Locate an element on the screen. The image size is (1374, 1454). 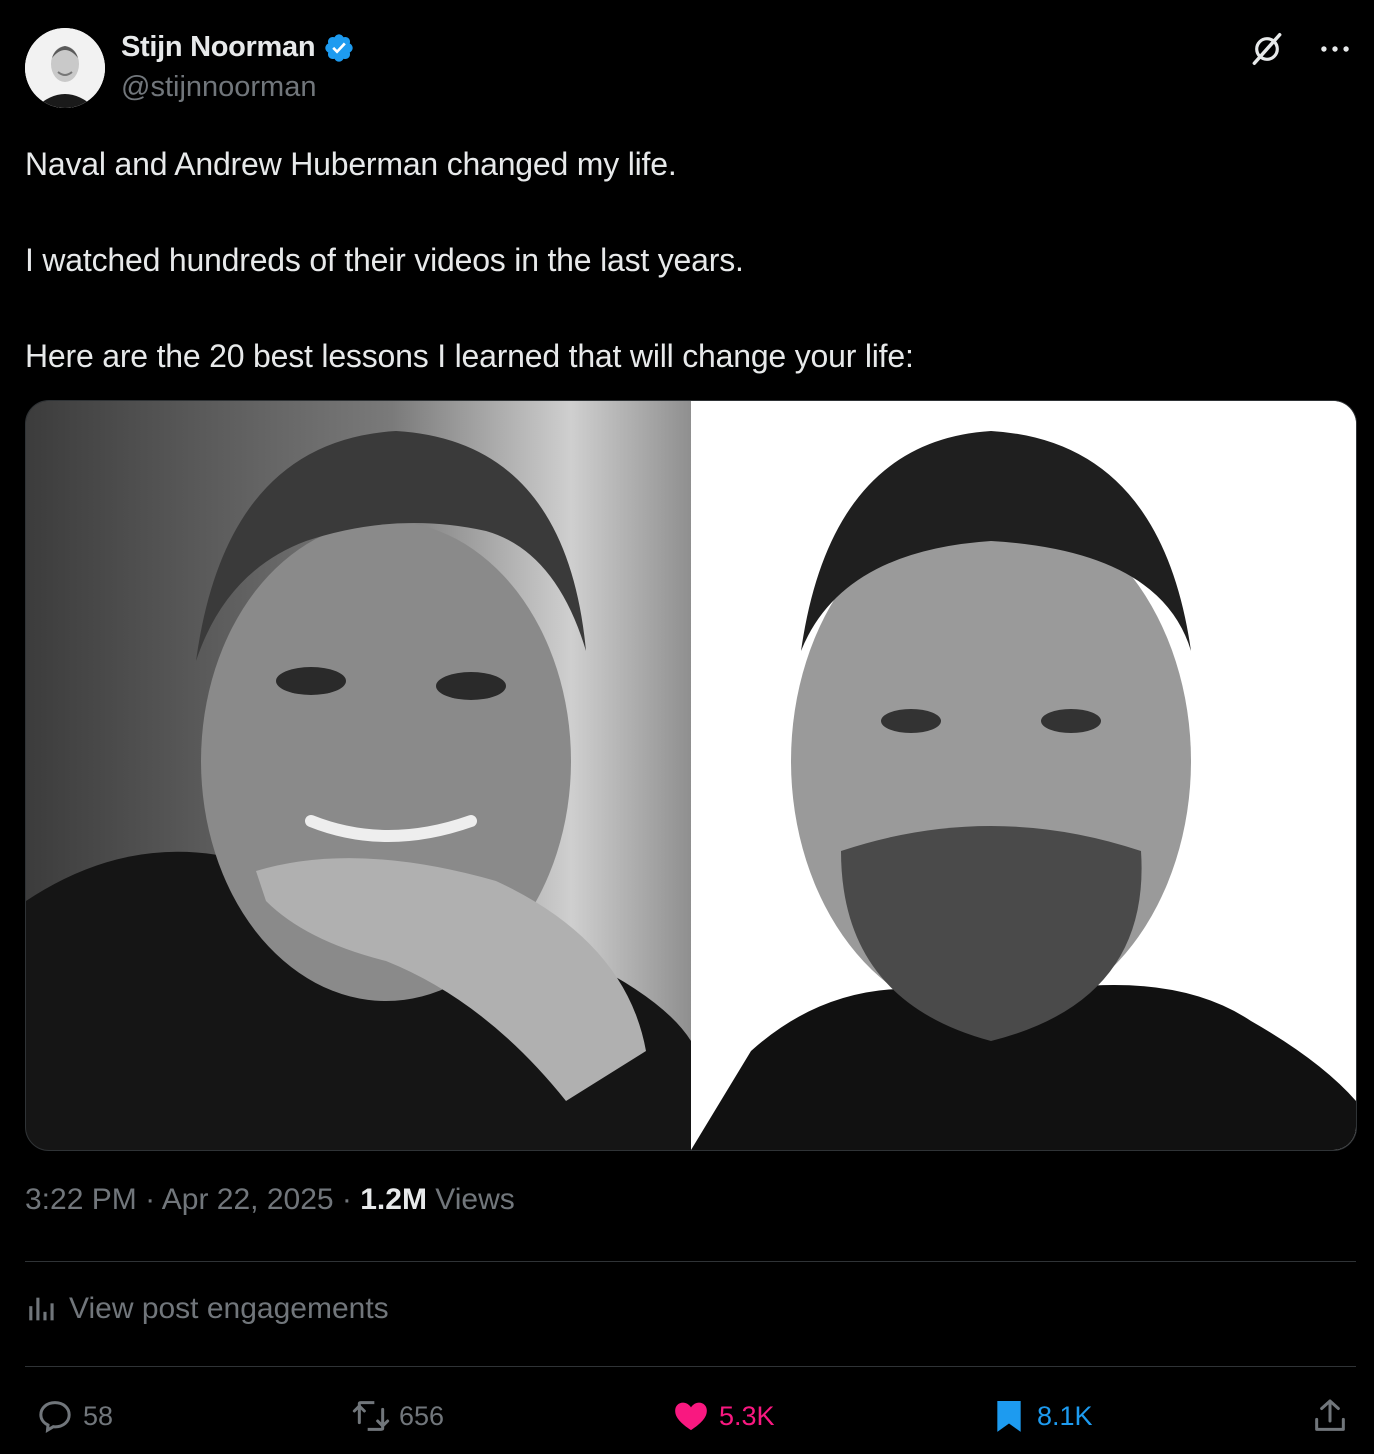
share-button is located at coordinates (1330, 1416).